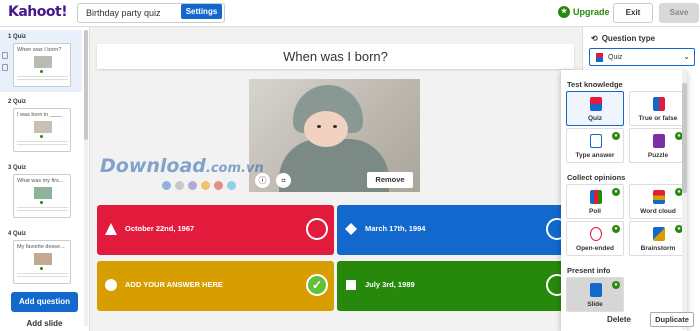  I want to click on slide-thumbnail: I was born in ____, so click(42, 130).